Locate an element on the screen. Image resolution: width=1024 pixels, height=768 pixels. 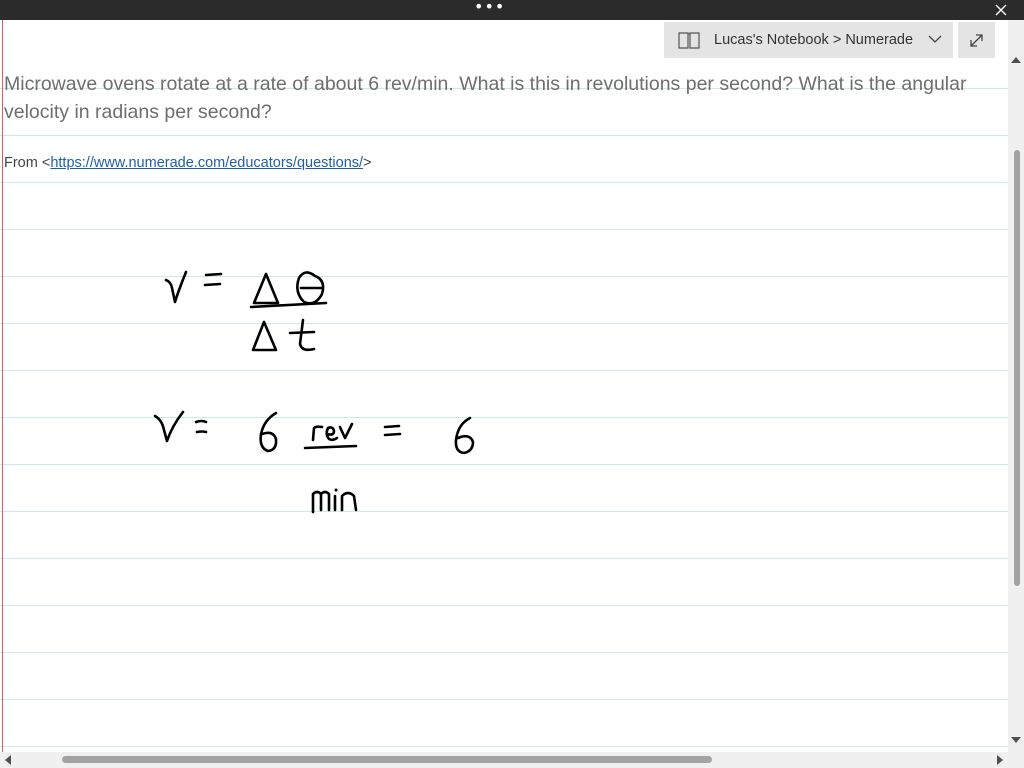
handwriting-ink is located at coordinates (314, 392).